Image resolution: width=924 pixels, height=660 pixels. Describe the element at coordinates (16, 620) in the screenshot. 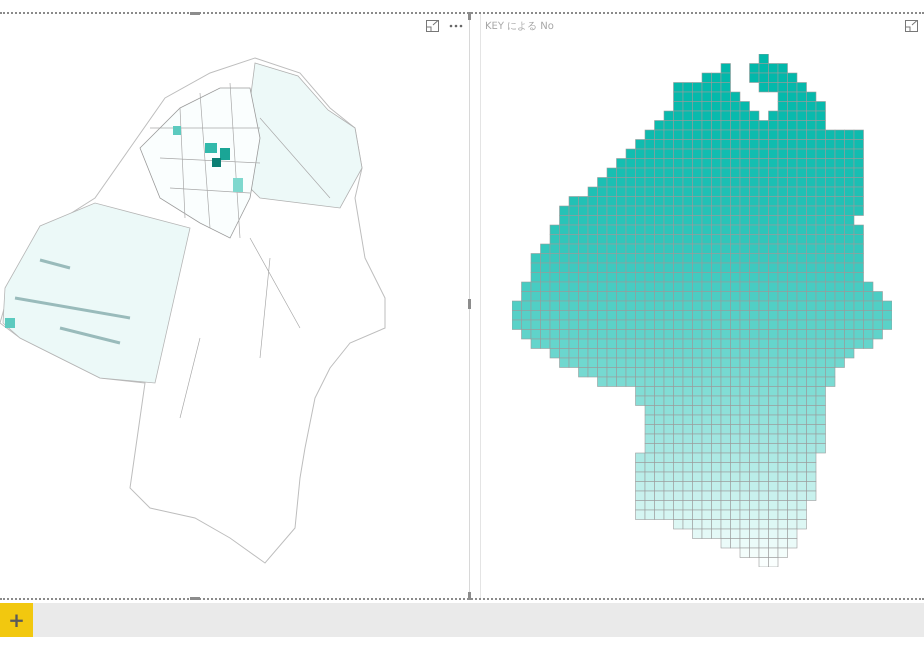

I see `add-page-button: +` at that location.